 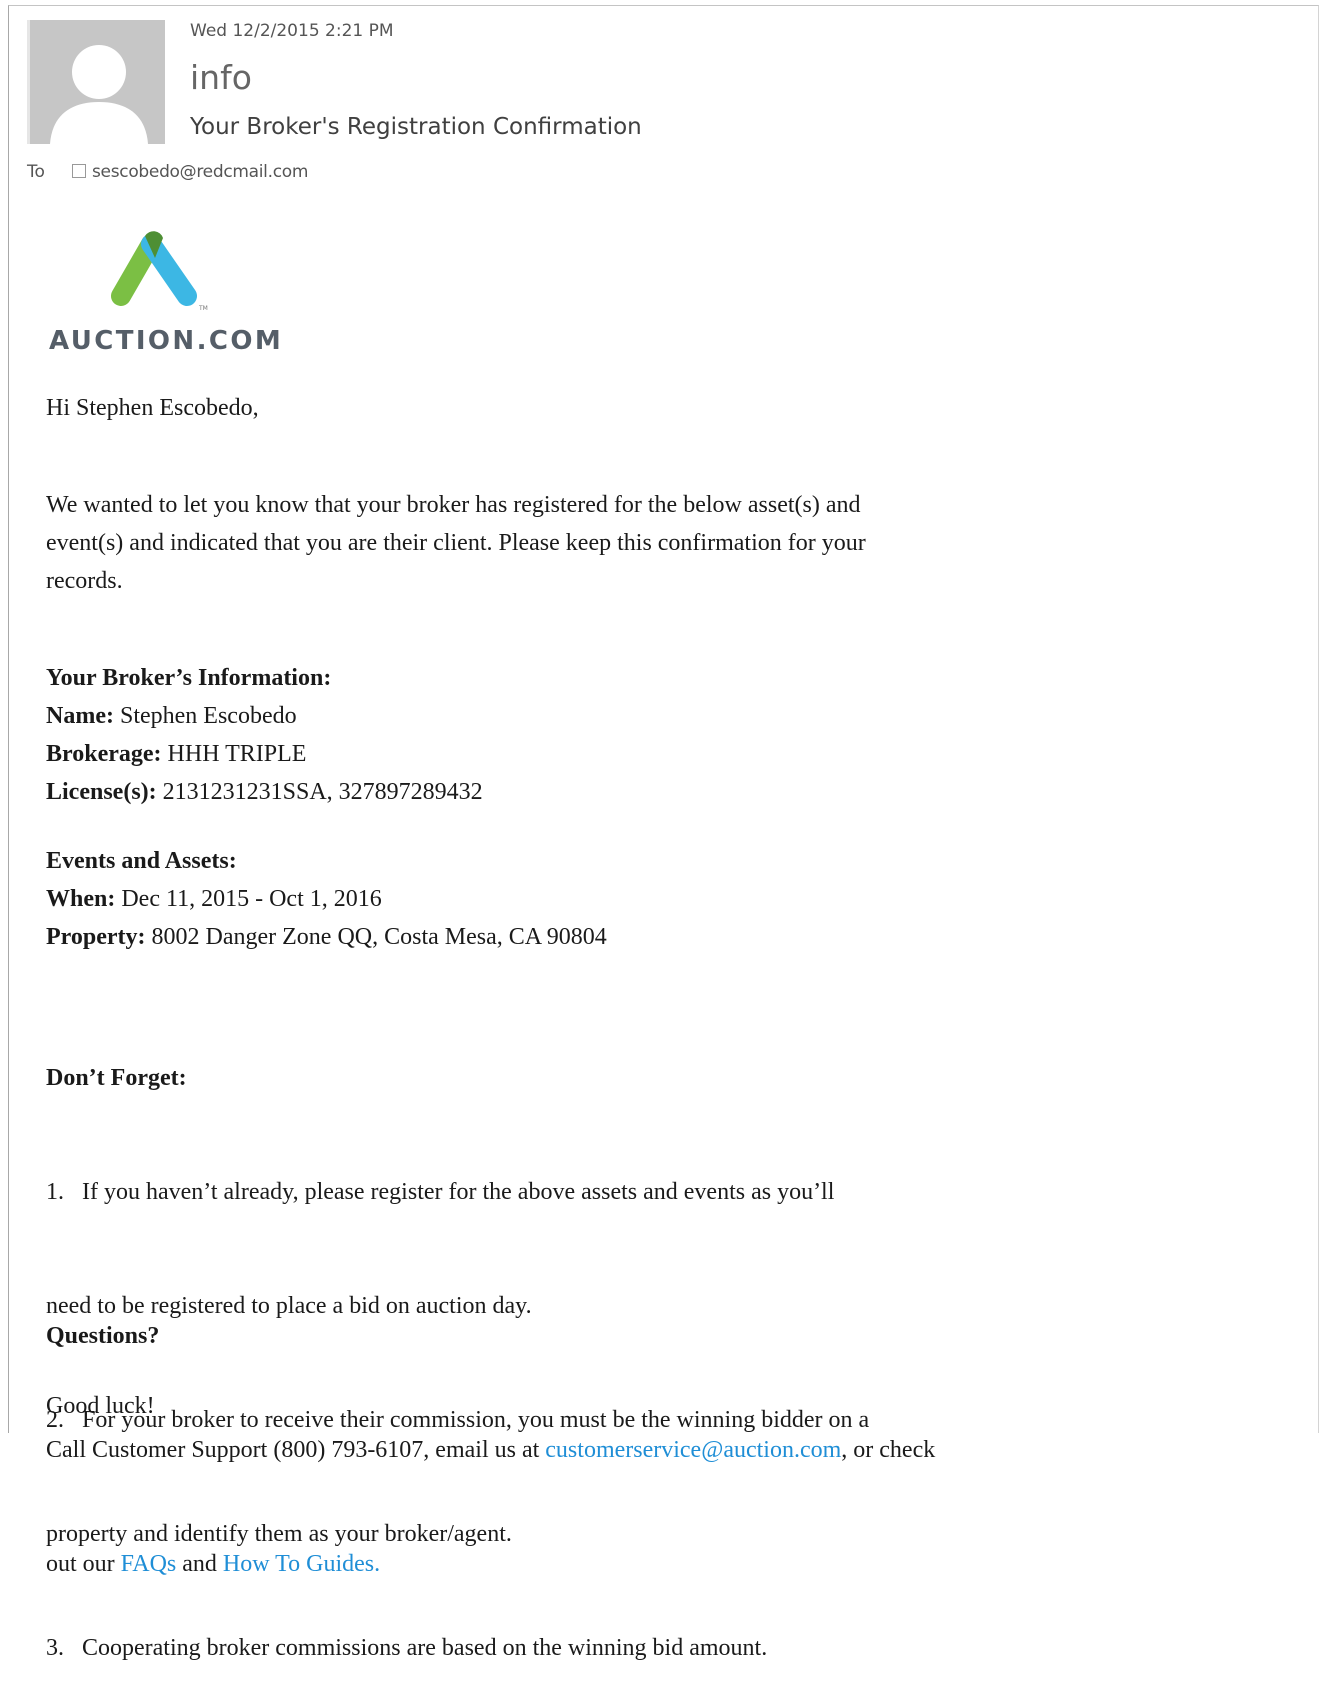 I want to click on when-value: Dec 11, 2015 - Oct 1, 2016, so click(x=248, y=899).